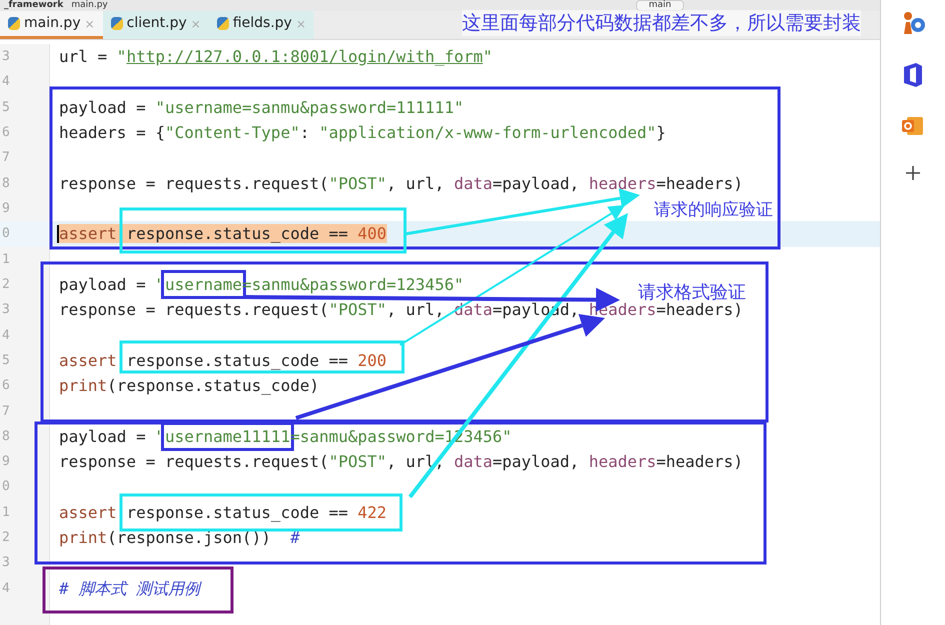  Describe the element at coordinates (83, 56) in the screenshot. I see `code-text: url =` at that location.